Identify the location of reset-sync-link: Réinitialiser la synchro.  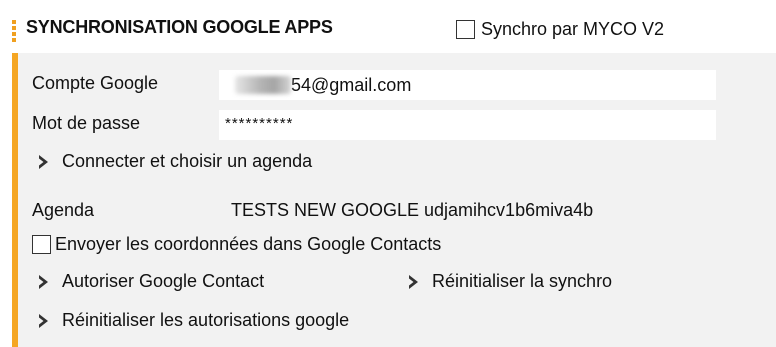
(509, 281).